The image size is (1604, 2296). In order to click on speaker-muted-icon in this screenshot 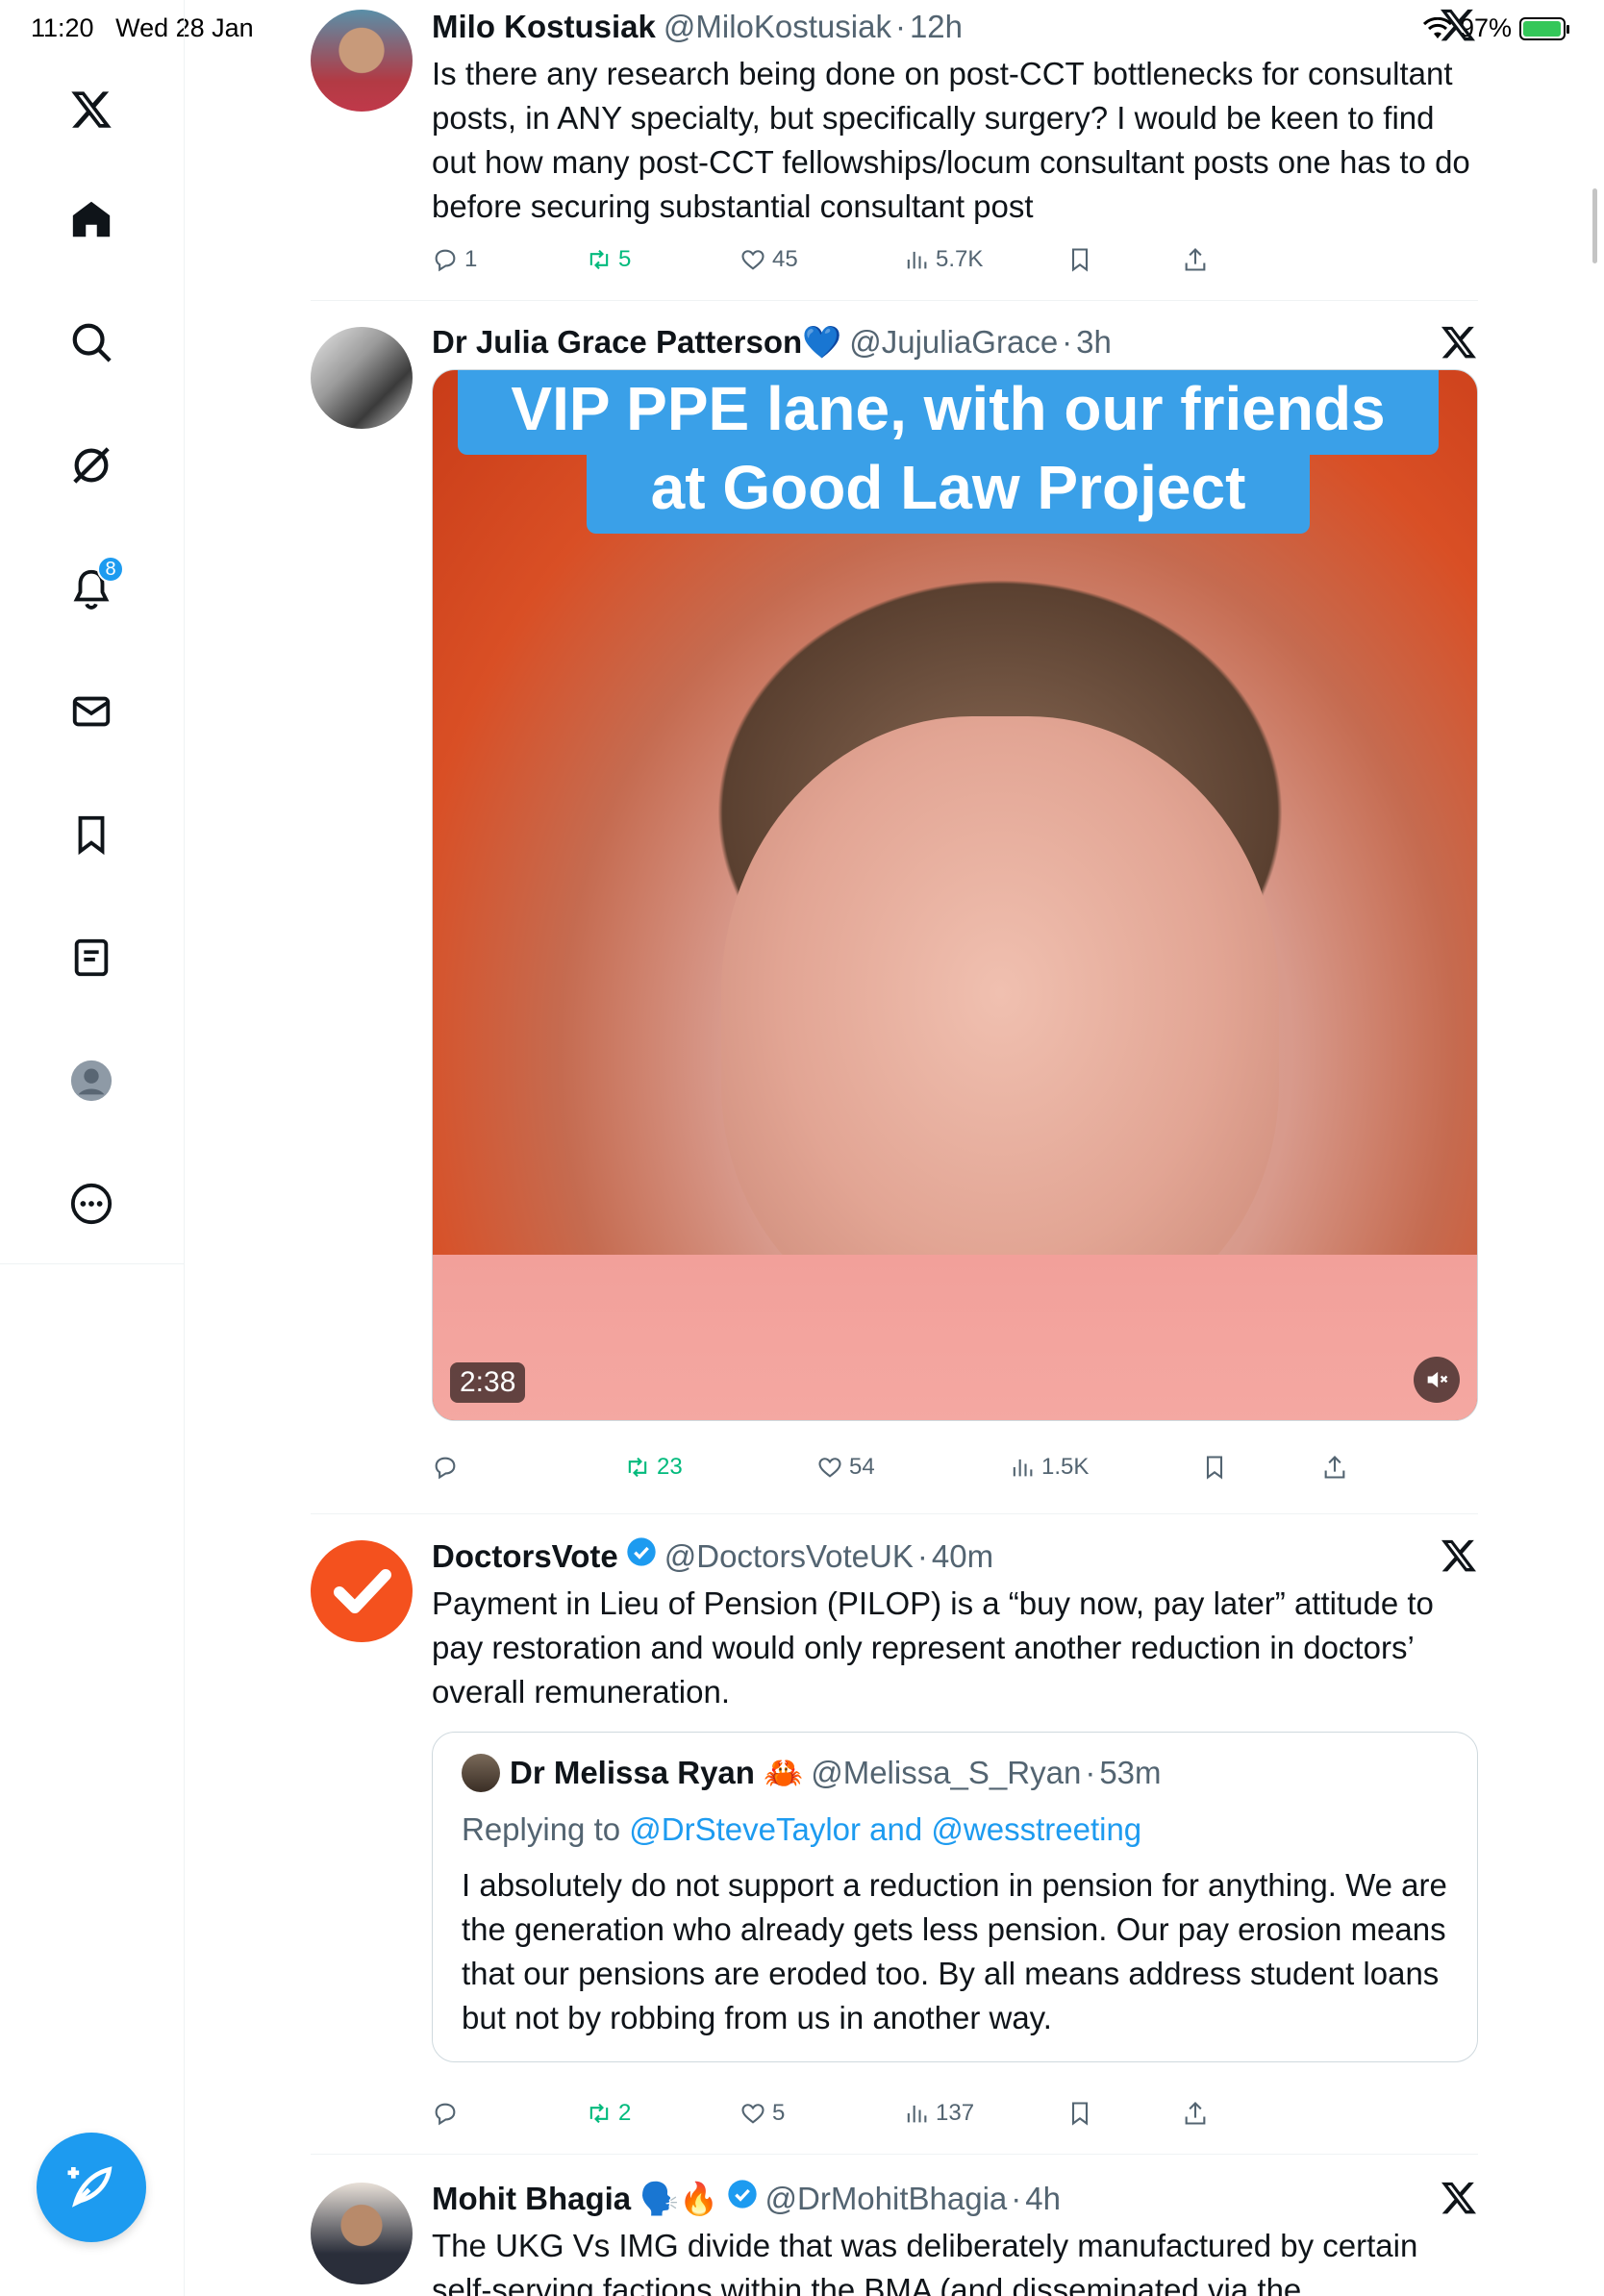, I will do `click(1437, 1379)`.